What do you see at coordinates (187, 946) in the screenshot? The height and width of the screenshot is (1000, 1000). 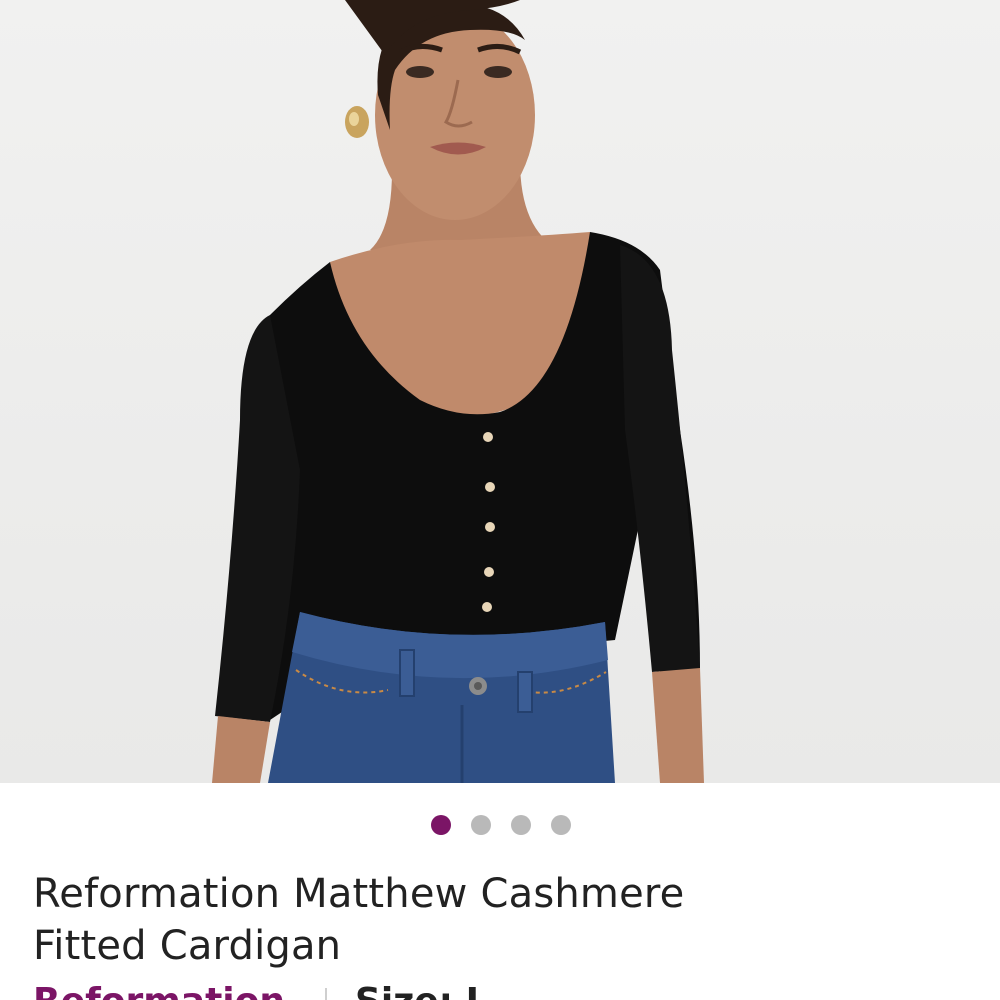 I see `product-title-line-2: Fitted Cardigan` at bounding box center [187, 946].